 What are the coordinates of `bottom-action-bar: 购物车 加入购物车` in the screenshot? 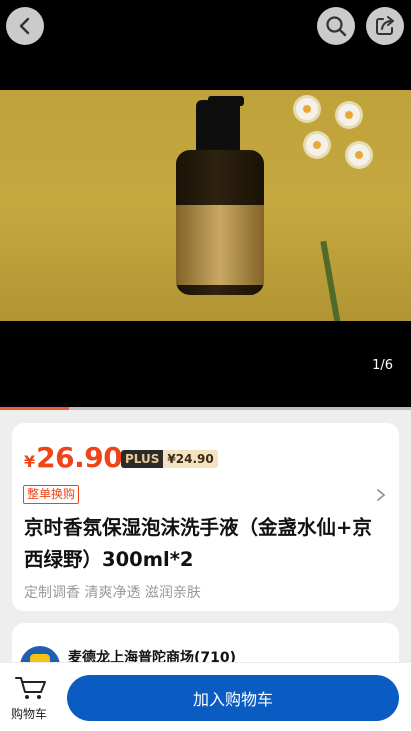 It's located at (205, 696).